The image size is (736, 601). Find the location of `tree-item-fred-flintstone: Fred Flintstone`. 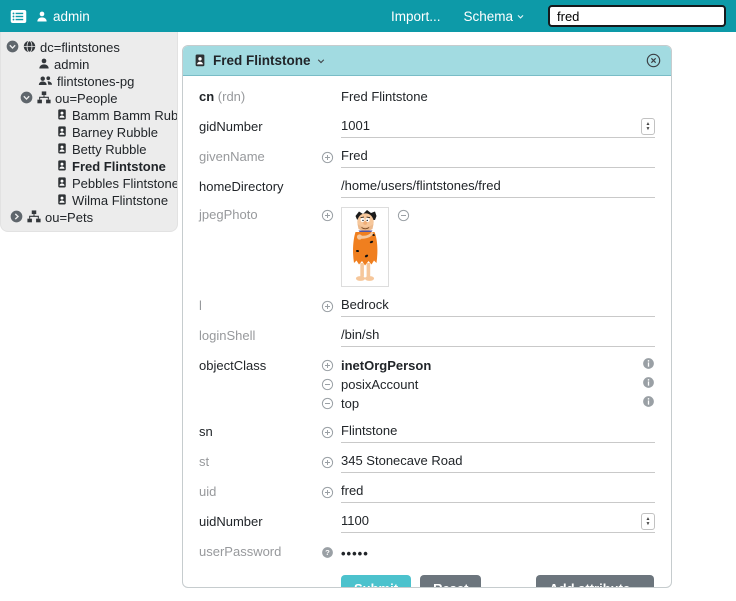

tree-item-fred-flintstone: Fred Flintstone is located at coordinates (89, 166).